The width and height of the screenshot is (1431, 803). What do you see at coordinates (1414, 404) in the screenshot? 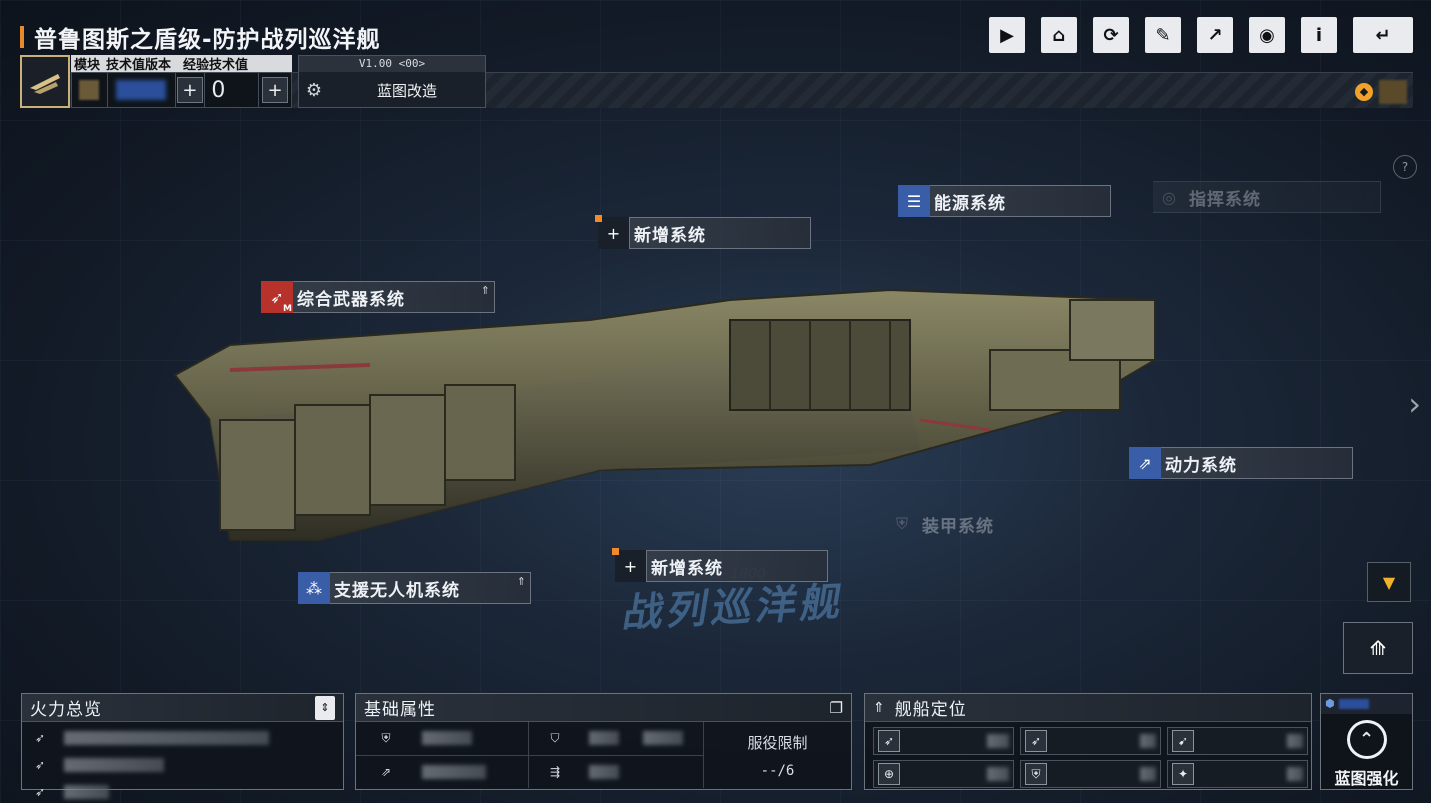
I see `chevron-right-icon: ›` at bounding box center [1414, 404].